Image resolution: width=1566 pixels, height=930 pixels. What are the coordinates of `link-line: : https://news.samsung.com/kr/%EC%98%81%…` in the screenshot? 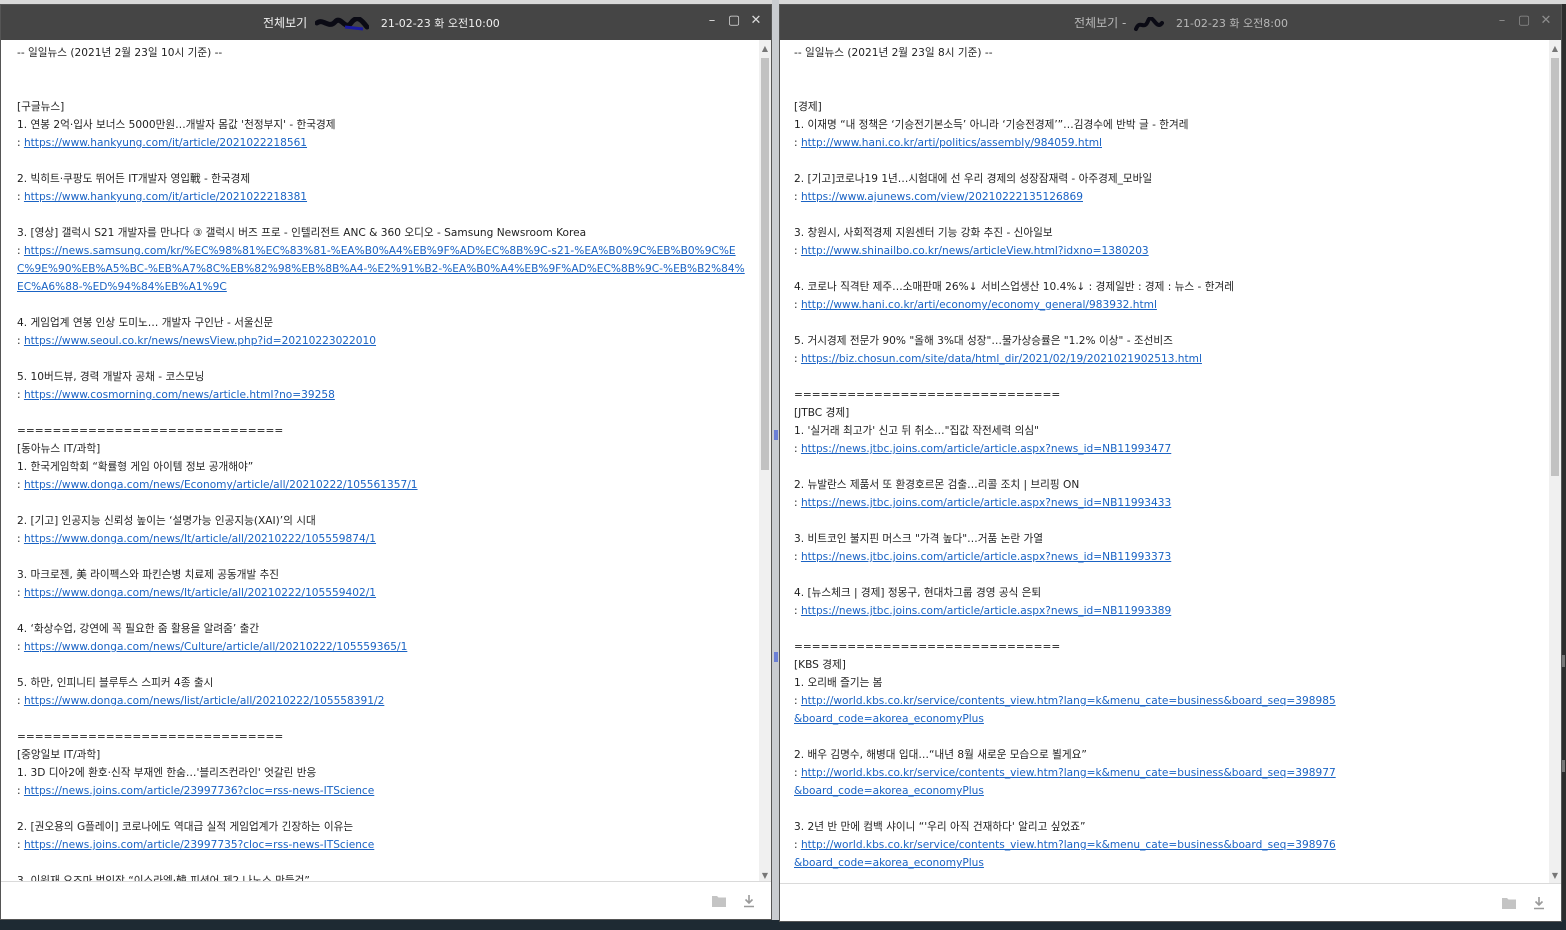 It's located at (381, 269).